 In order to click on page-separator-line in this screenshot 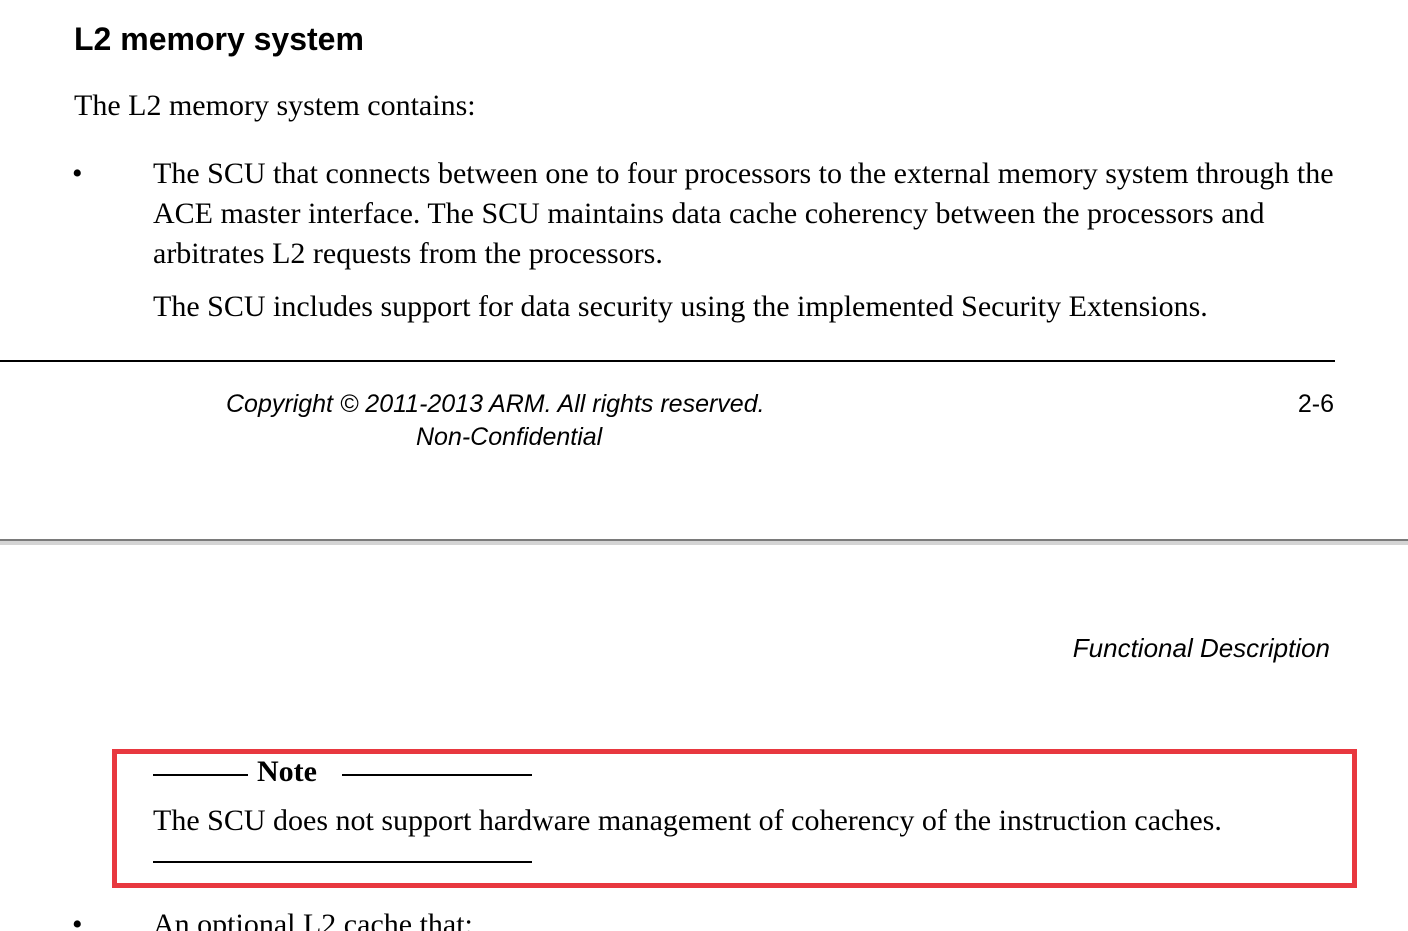, I will do `click(704, 540)`.